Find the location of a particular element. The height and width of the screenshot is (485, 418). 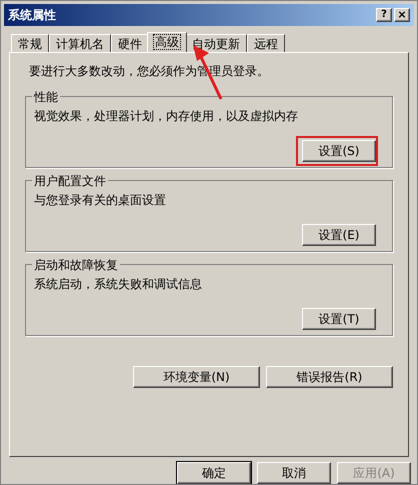

group-title: 启动和故障恢复 is located at coordinates (76, 265).